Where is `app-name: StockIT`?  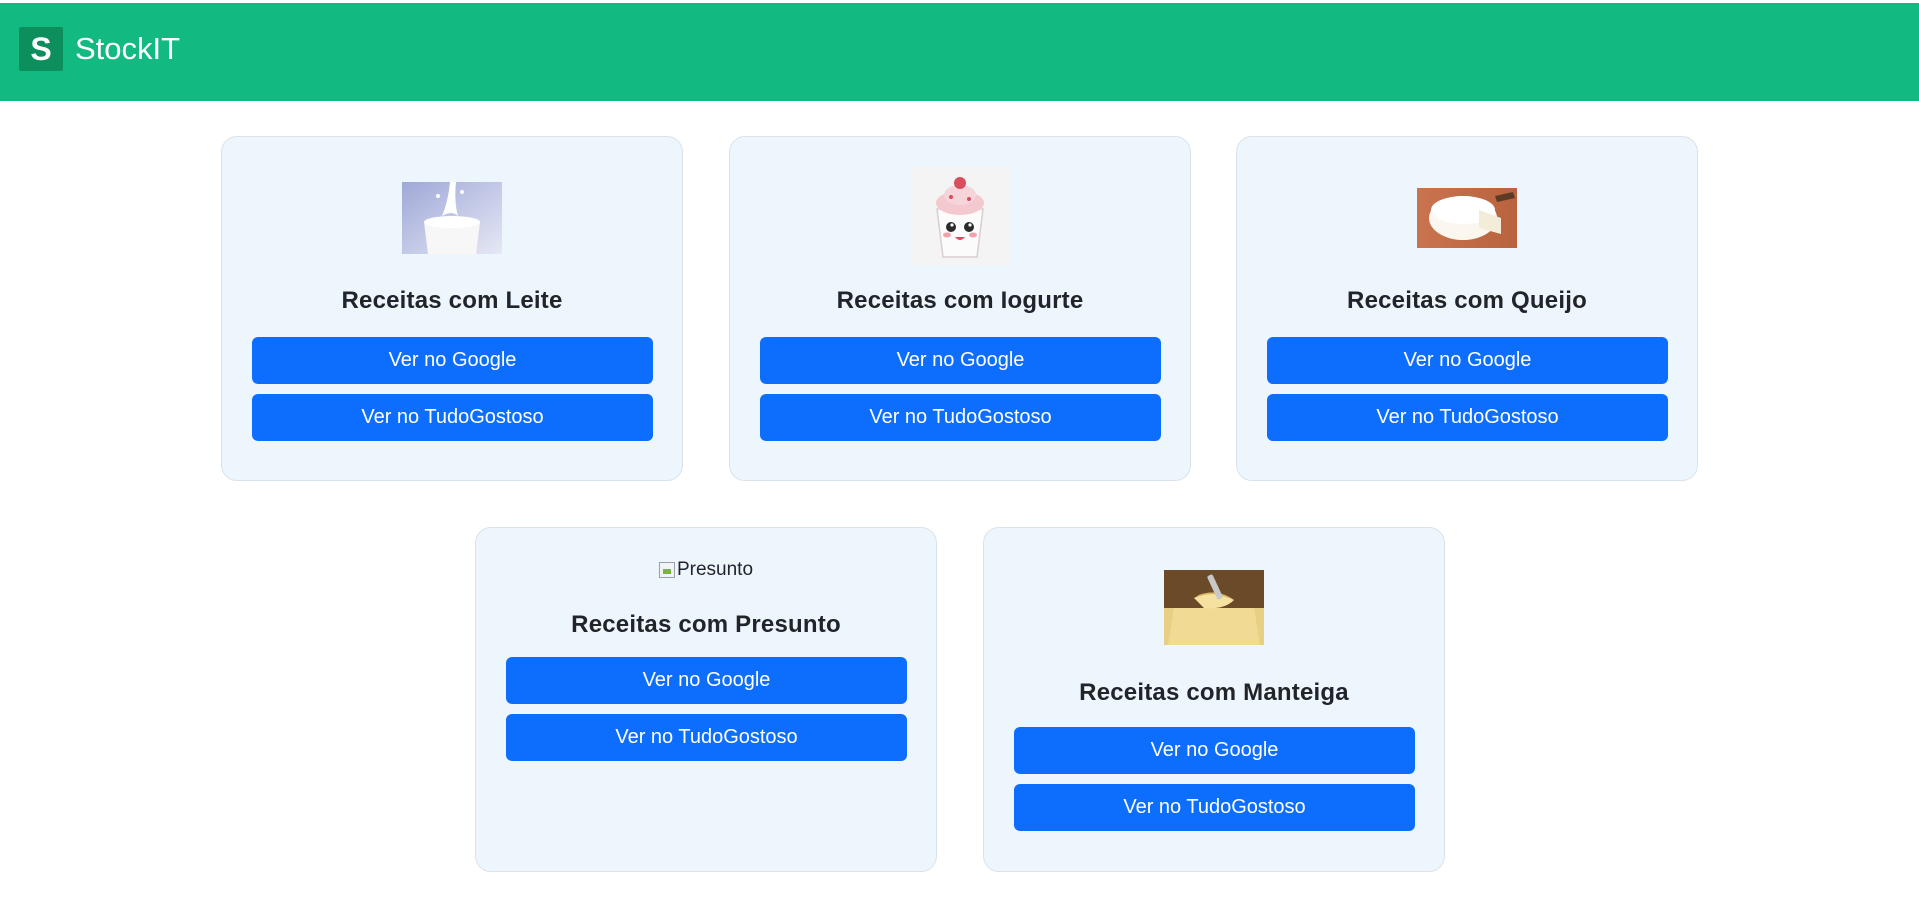
app-name: StockIT is located at coordinates (128, 48).